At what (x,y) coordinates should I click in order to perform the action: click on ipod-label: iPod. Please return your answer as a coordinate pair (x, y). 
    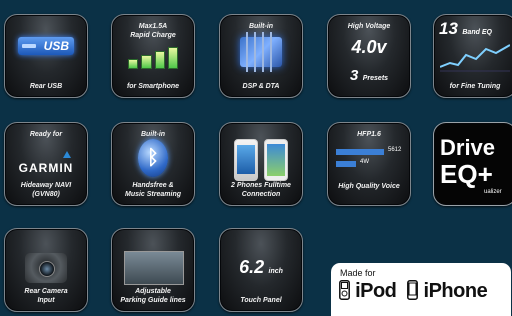
    Looking at the image, I should click on (376, 291).